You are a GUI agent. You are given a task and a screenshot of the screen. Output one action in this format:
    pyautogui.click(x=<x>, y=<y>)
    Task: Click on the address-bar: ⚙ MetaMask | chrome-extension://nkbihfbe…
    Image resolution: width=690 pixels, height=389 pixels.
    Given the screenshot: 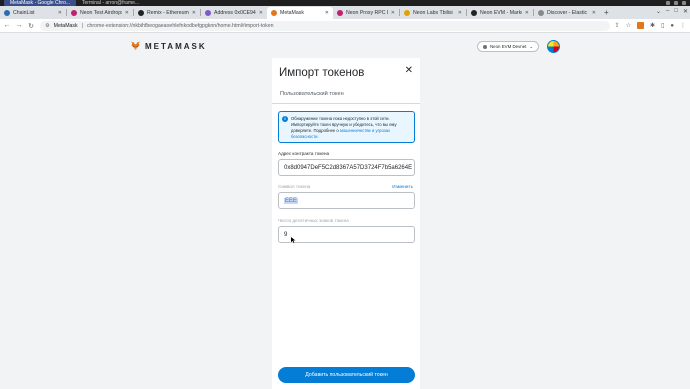 What is the action you would take?
    pyautogui.click(x=325, y=25)
    